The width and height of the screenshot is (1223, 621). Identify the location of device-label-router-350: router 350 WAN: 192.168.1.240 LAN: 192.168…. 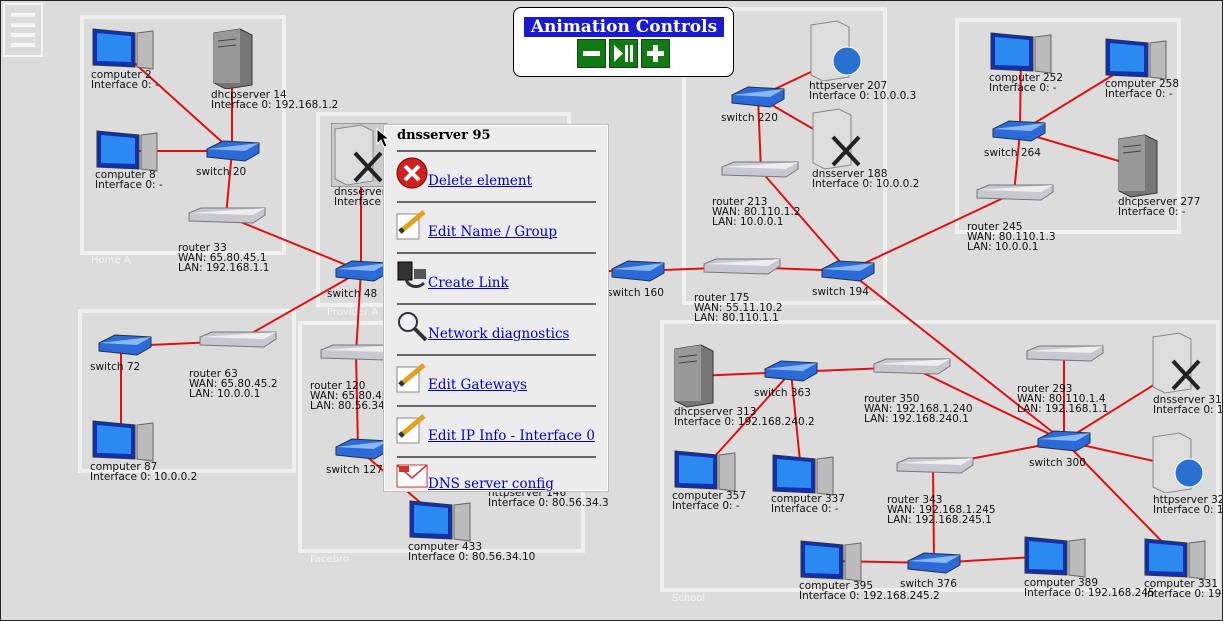
(918, 409).